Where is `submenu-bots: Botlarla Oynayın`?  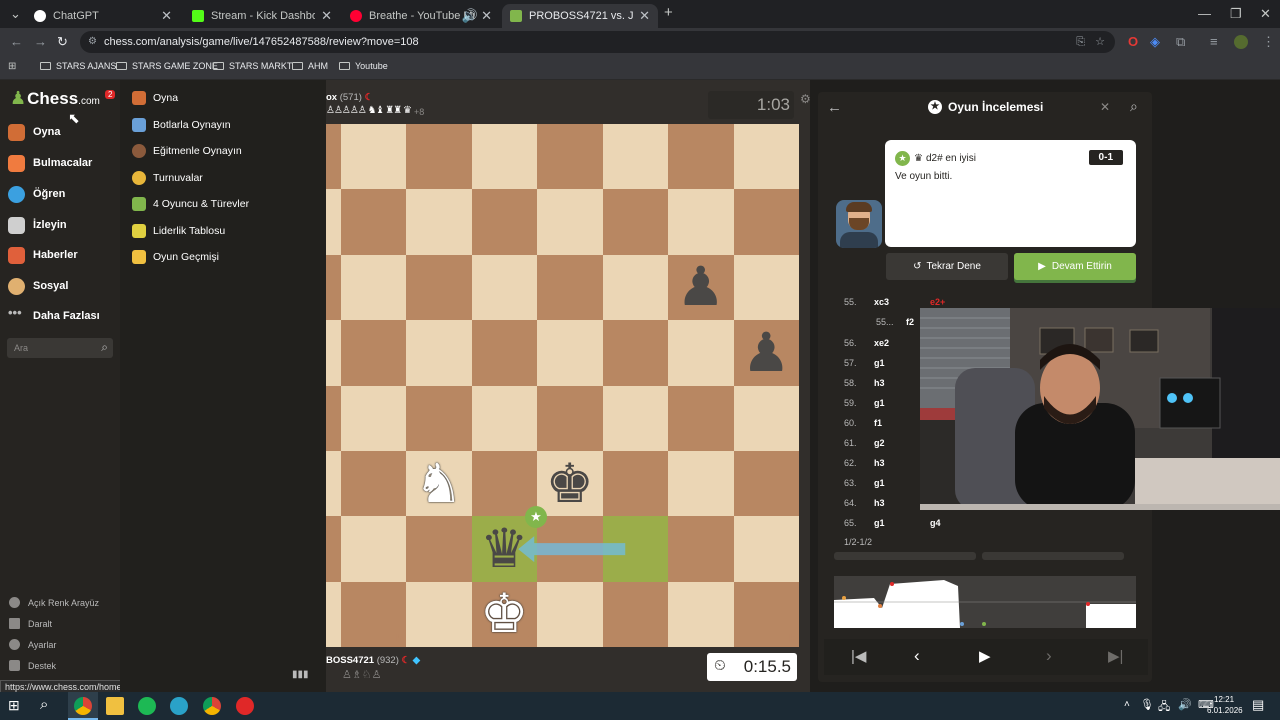 submenu-bots: Botlarla Oynayın is located at coordinates (181, 125).